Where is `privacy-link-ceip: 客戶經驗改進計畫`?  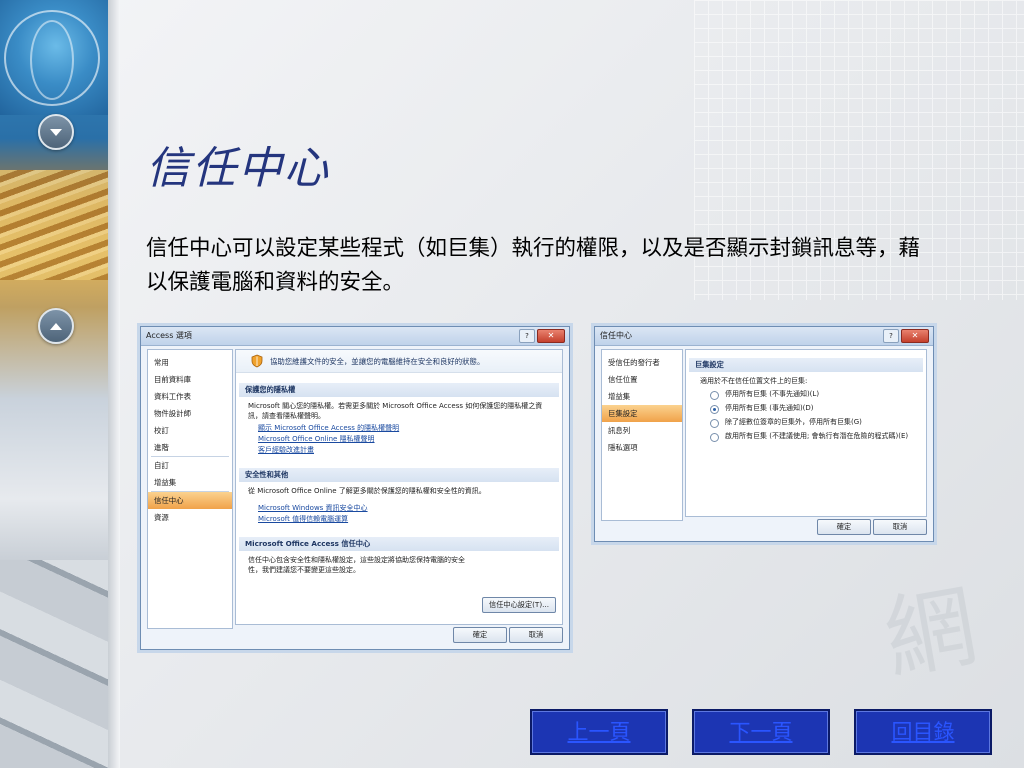
privacy-link-ceip: 客戶經驗改進計畫 is located at coordinates (399, 450).